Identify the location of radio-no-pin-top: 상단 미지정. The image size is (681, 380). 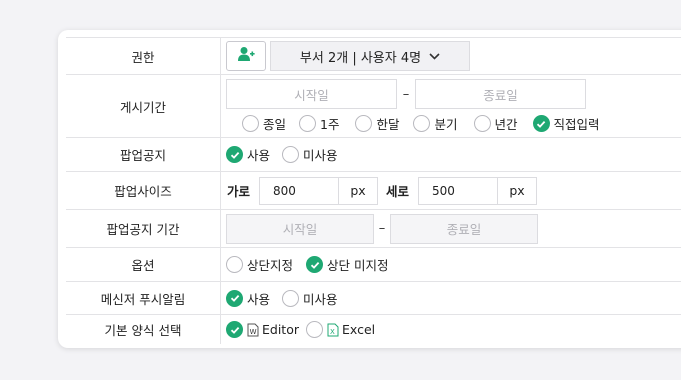
(347, 264).